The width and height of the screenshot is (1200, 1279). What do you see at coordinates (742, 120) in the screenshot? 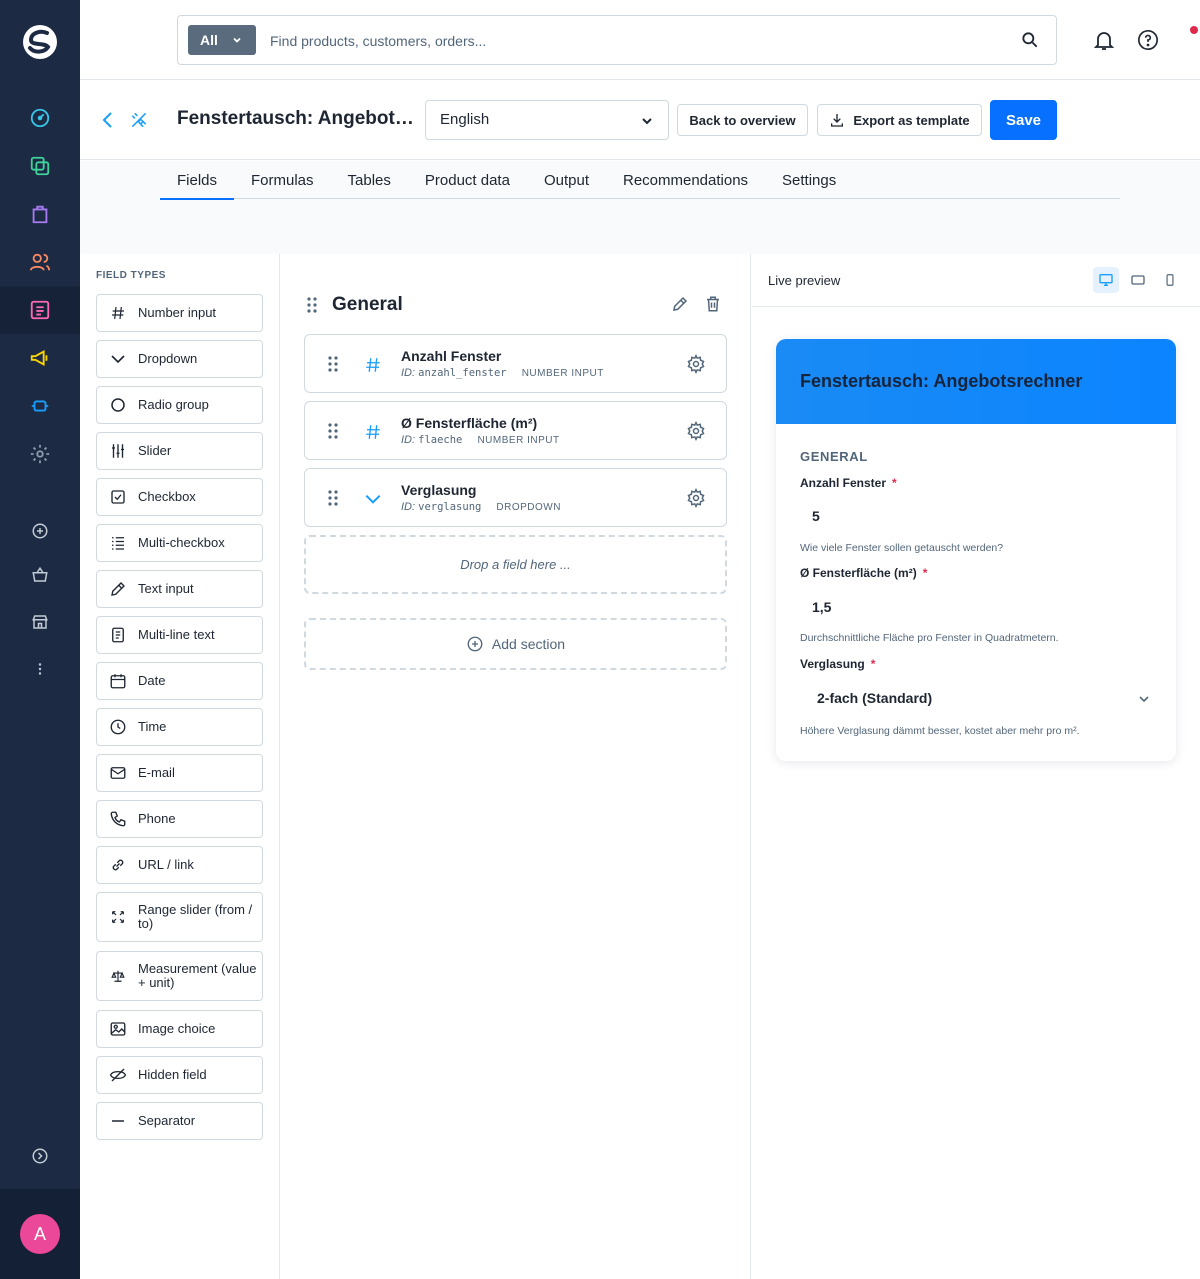
I see `back-to-overview-button: Back to overview` at bounding box center [742, 120].